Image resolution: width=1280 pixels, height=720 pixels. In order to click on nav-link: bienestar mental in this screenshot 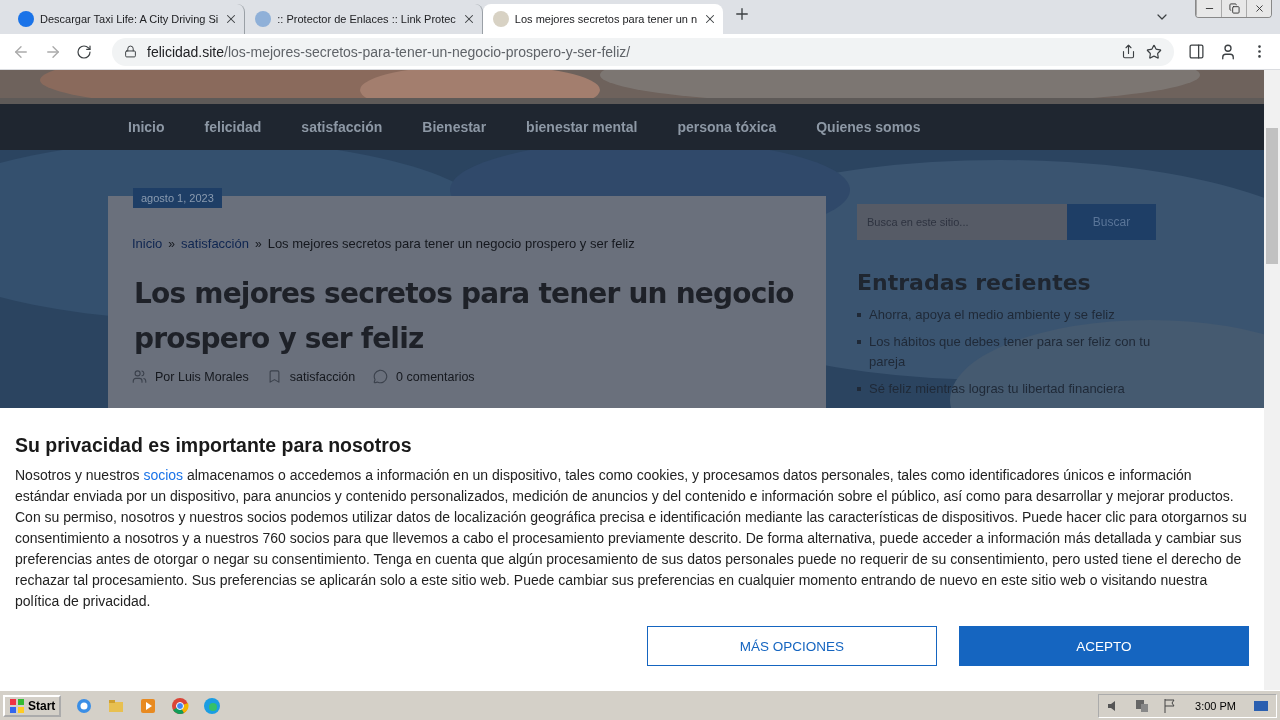, I will do `click(582, 127)`.